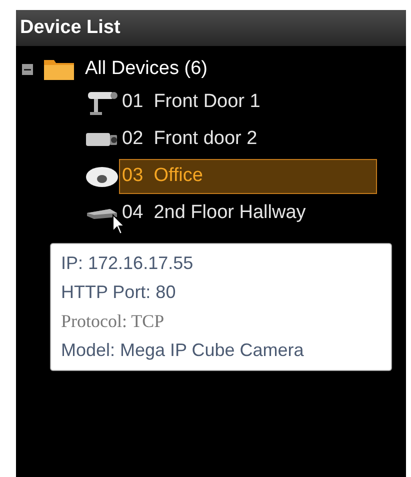 This screenshot has height=477, width=411. What do you see at coordinates (101, 177) in the screenshot?
I see `dome-camera-icon` at bounding box center [101, 177].